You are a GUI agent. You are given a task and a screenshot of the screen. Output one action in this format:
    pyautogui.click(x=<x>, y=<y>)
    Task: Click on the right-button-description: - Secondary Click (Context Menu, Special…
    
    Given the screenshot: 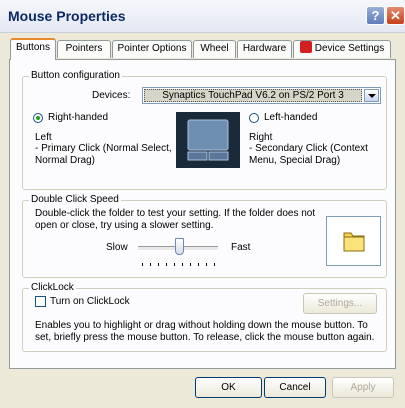 What is the action you would take?
    pyautogui.click(x=308, y=154)
    